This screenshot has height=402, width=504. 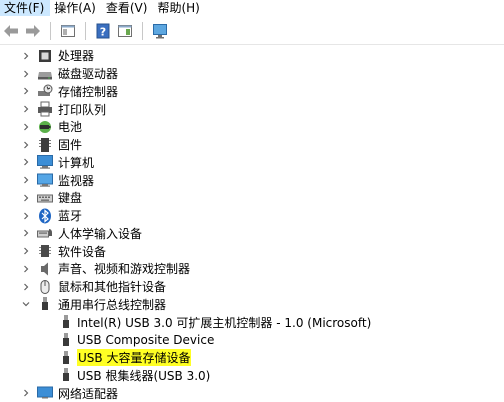 I want to click on tree-item-label: 声音、视频和游戏控制器, so click(x=124, y=269).